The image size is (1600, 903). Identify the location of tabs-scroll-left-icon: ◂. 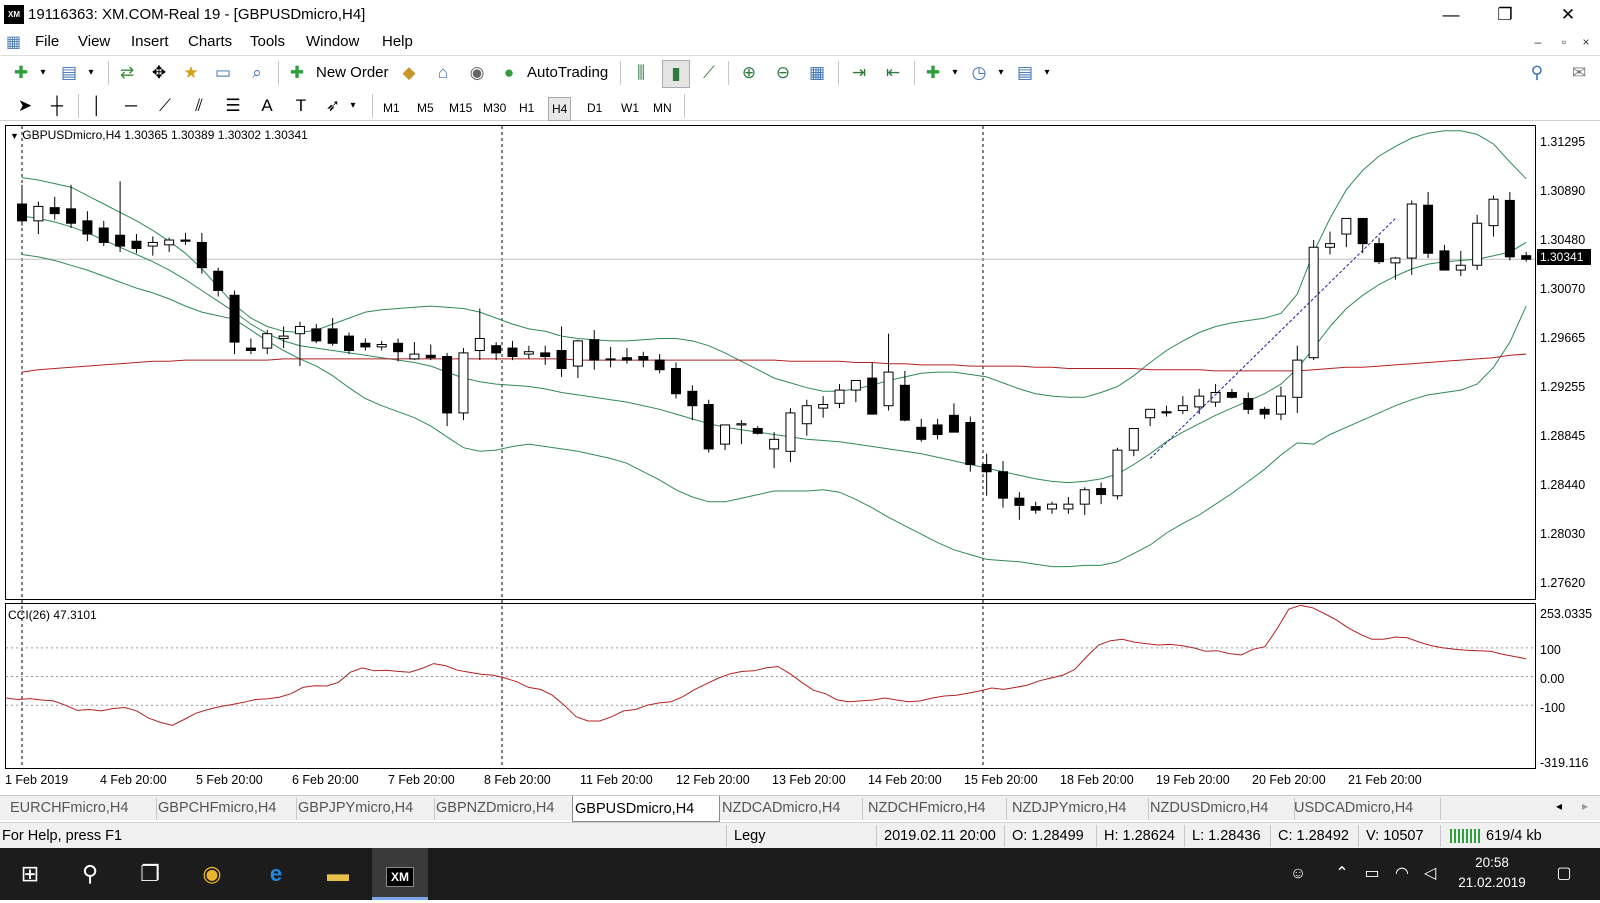
(1559, 806).